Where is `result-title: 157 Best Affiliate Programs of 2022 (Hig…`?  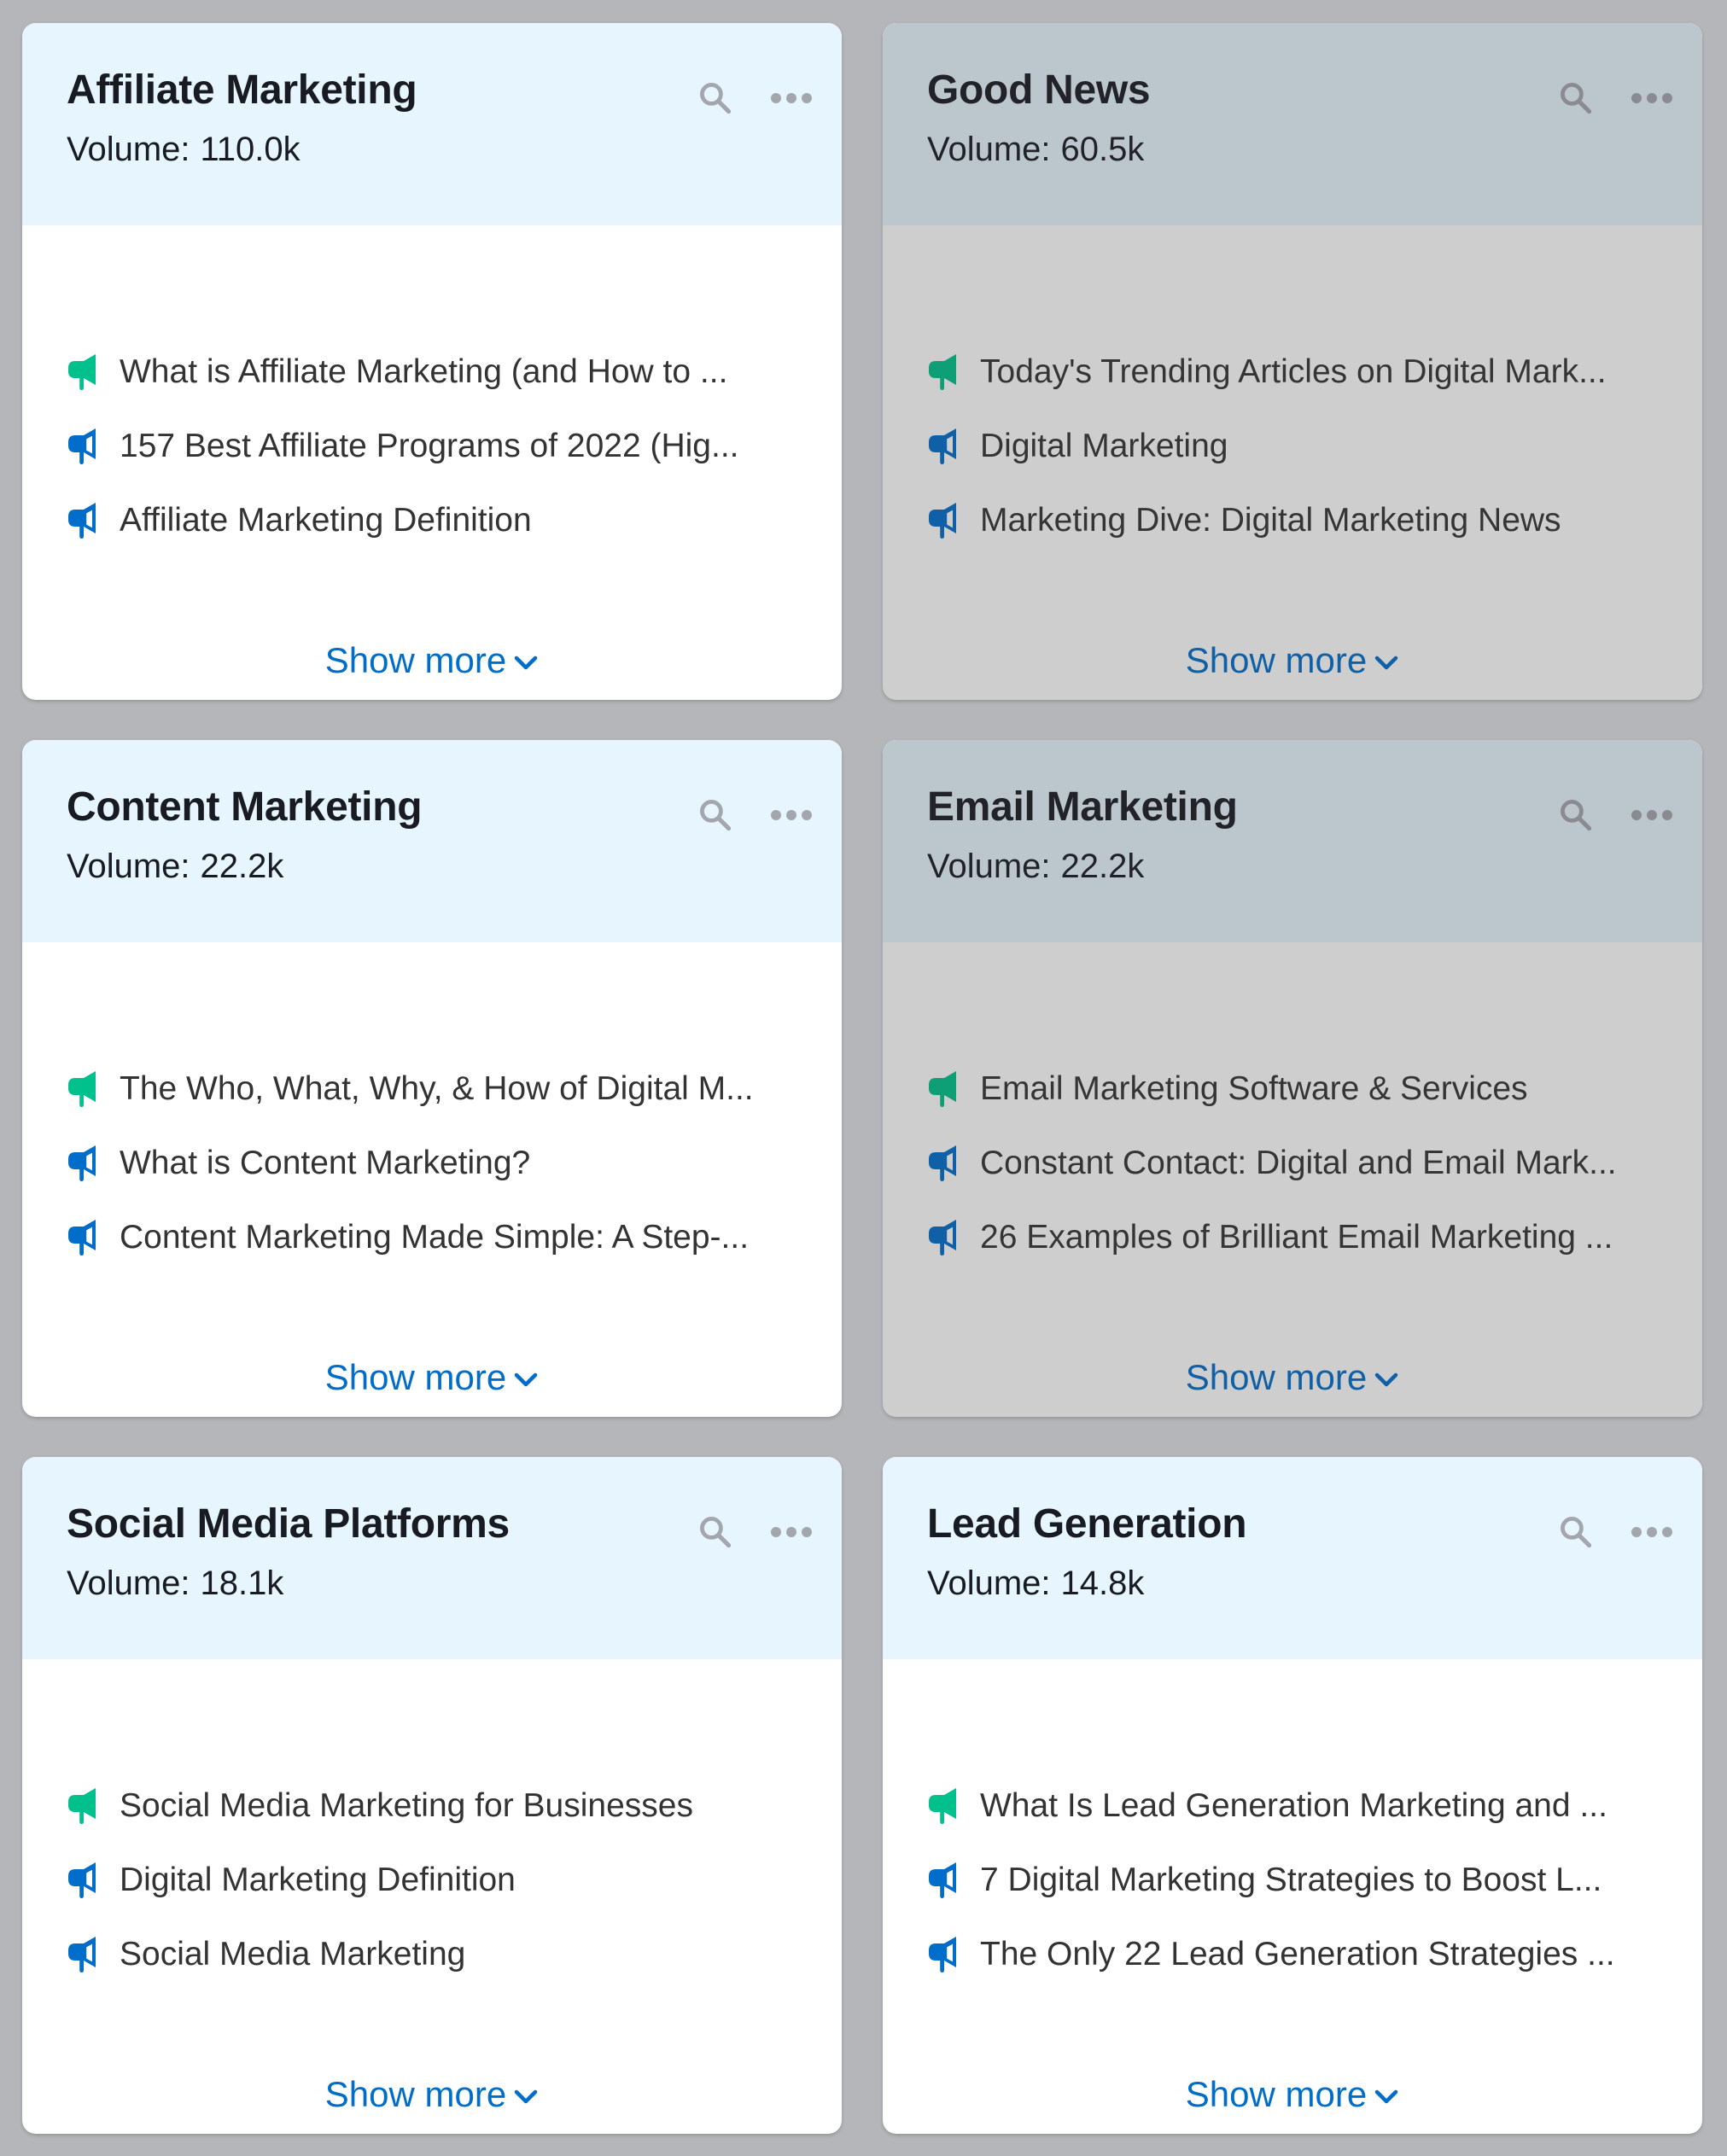 result-title: 157 Best Affiliate Programs of 2022 (Hig… is located at coordinates (429, 445).